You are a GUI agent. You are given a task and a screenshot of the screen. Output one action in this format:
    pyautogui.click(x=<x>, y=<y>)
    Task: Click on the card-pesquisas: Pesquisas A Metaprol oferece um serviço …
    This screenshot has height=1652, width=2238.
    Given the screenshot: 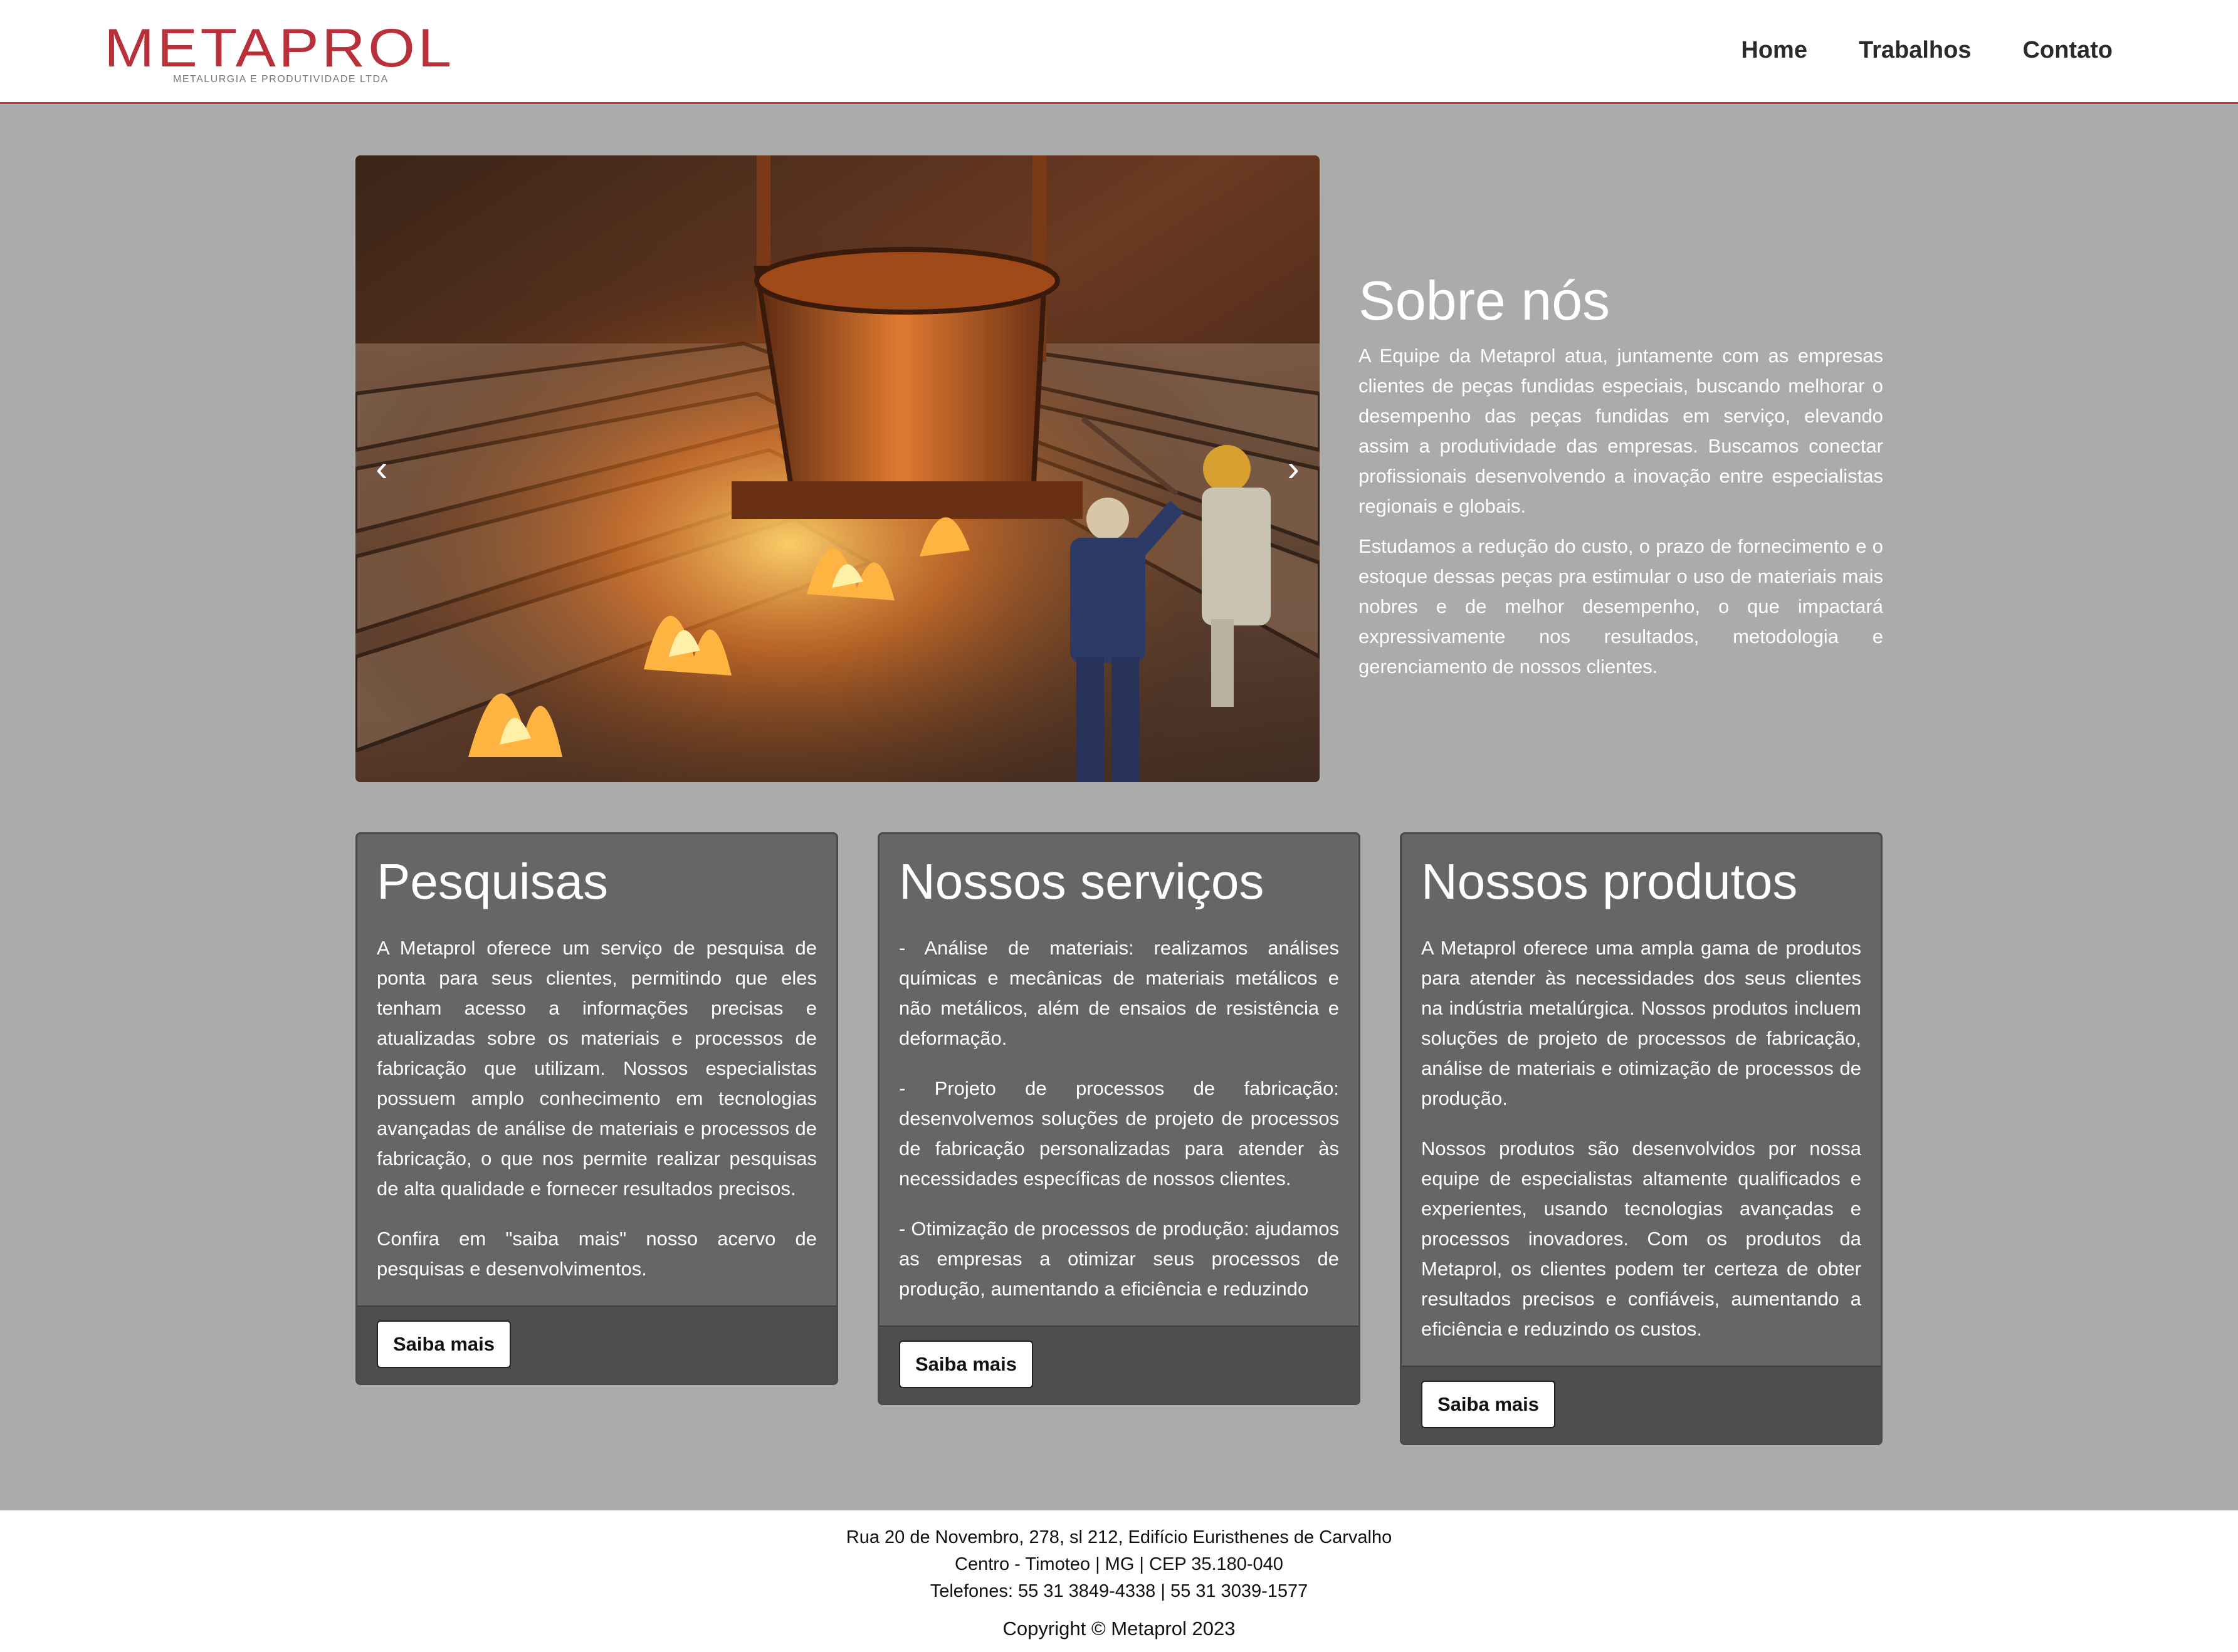 What is the action you would take?
    pyautogui.click(x=596, y=1108)
    